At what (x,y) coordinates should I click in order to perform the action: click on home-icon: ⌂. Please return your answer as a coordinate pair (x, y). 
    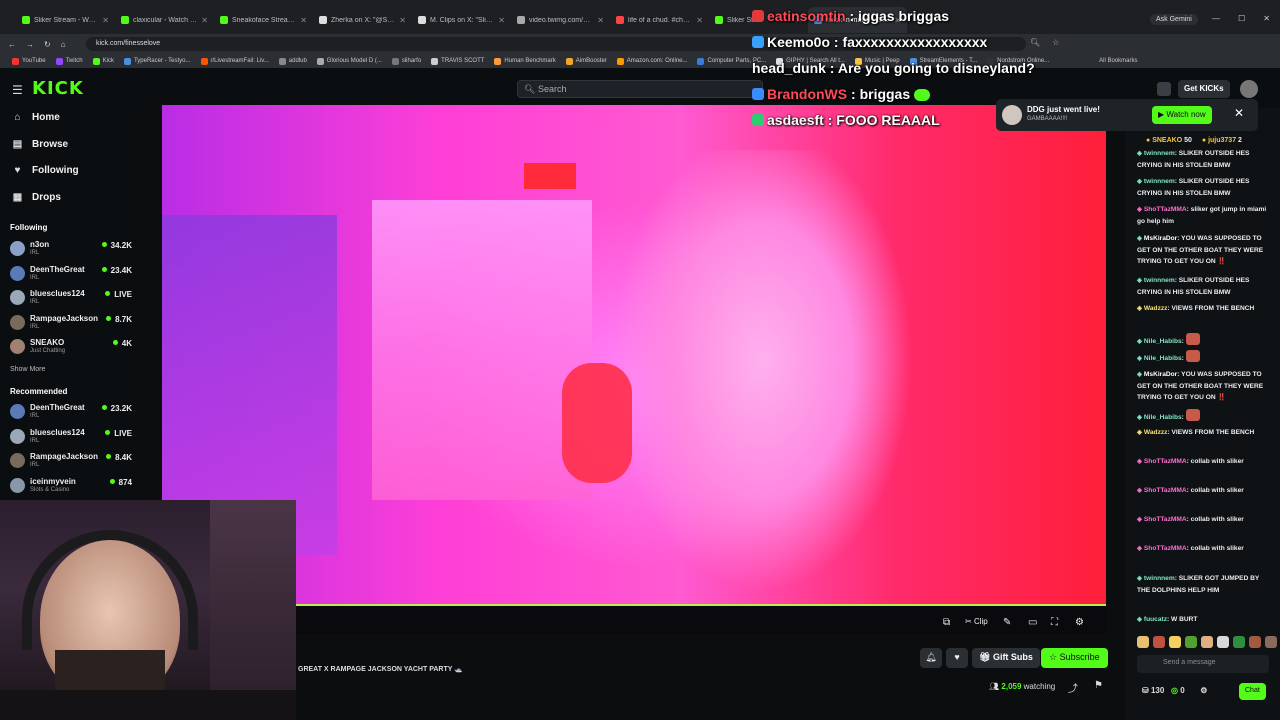
    Looking at the image, I should click on (63, 44).